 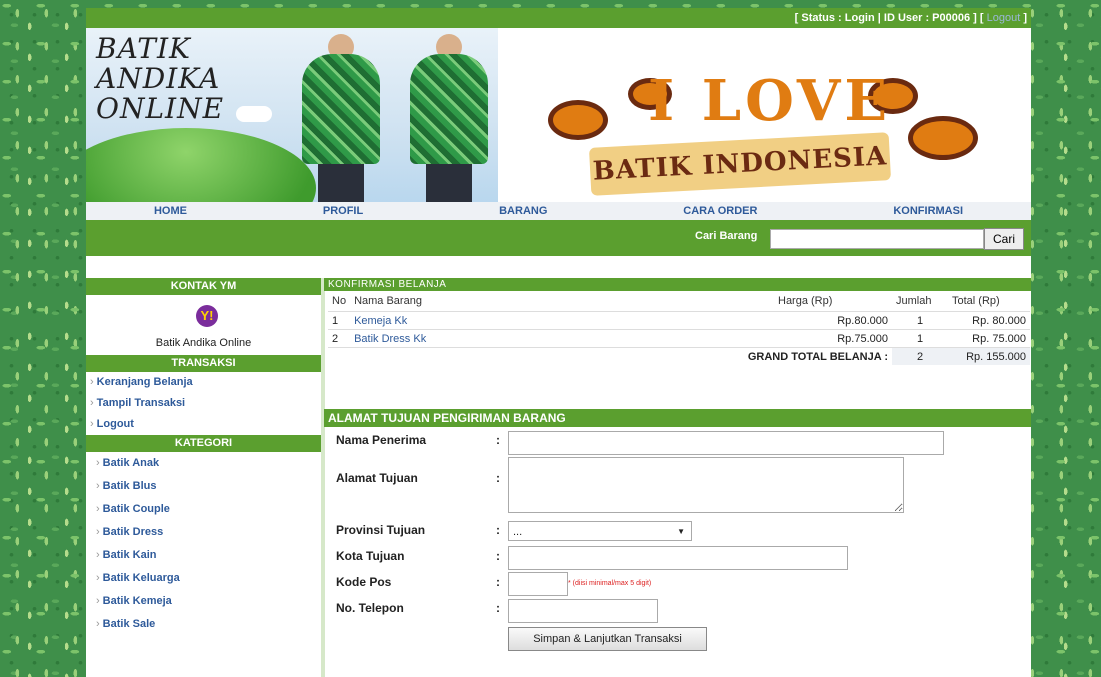 I want to click on cell-no: 2, so click(x=339, y=338).